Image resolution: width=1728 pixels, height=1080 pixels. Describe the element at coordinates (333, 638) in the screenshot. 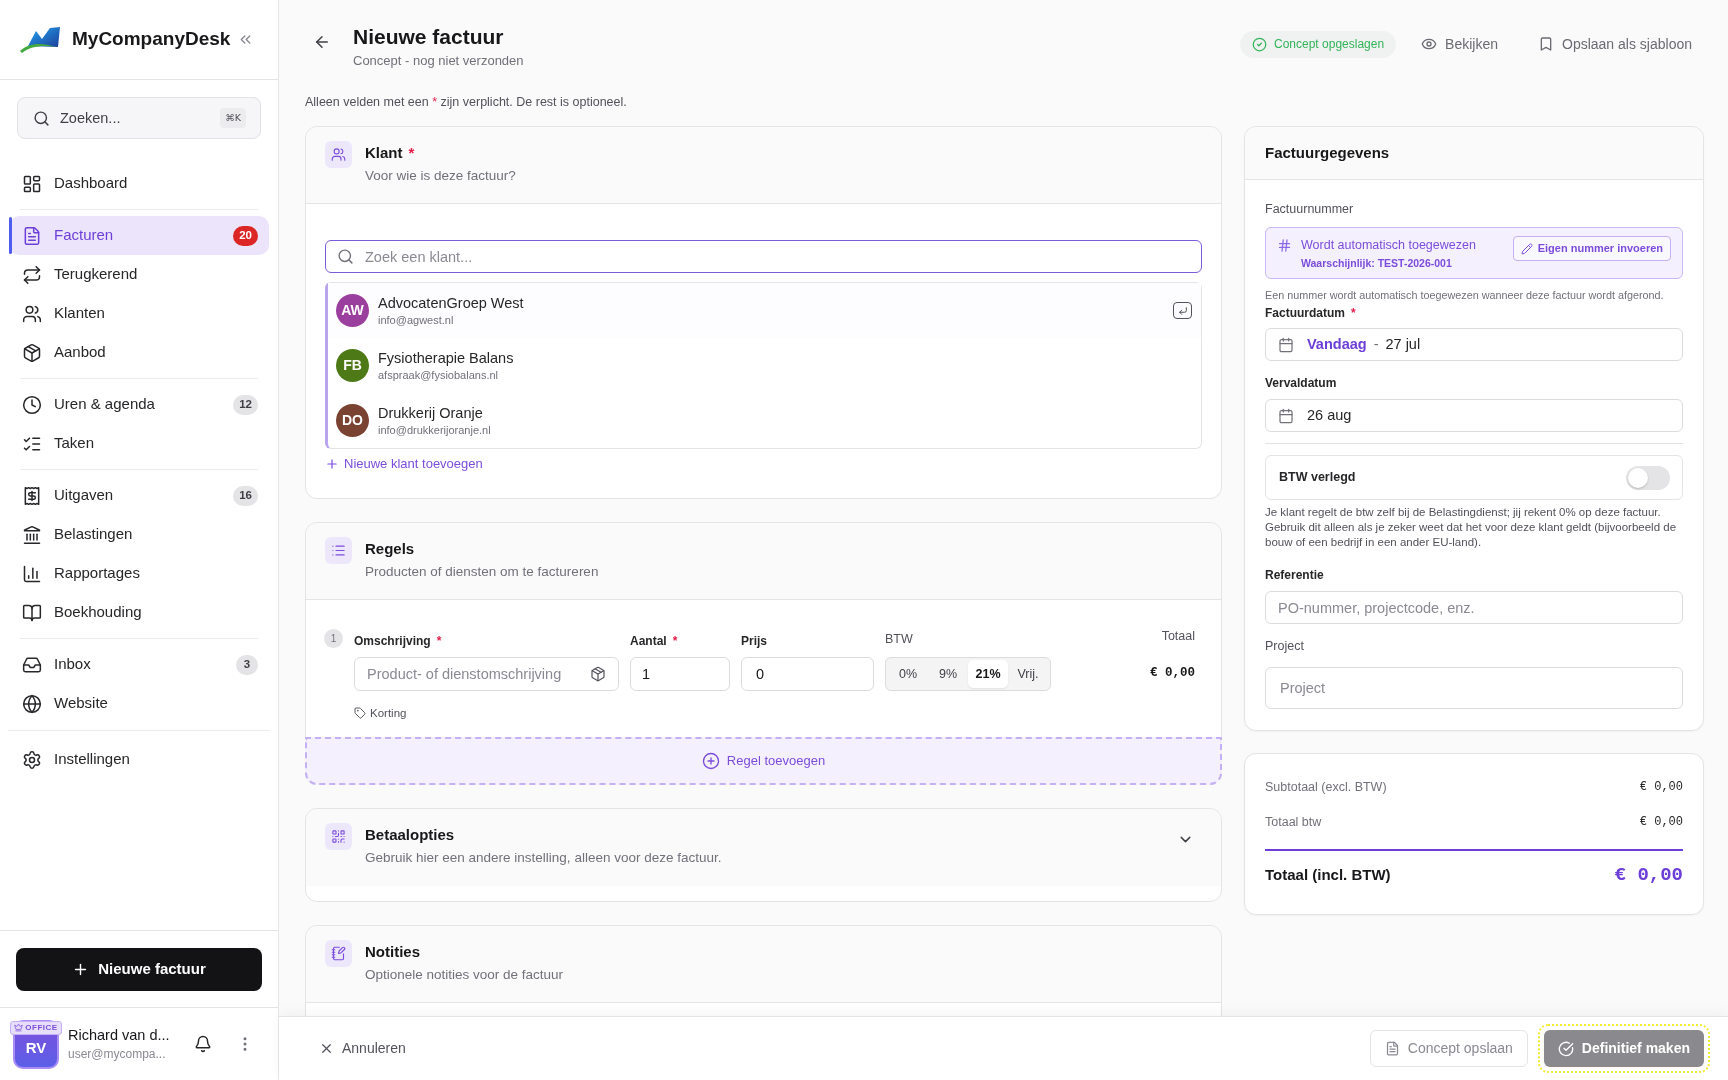

I see `line-number: 1` at that location.